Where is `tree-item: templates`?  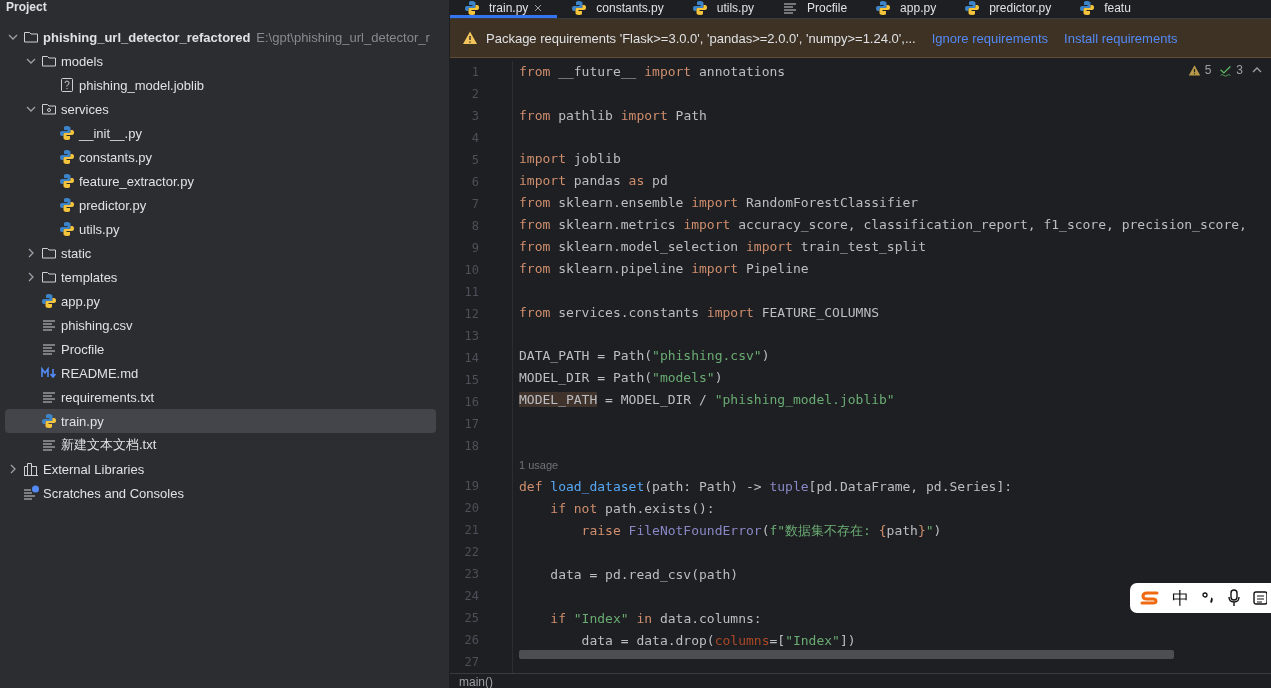 tree-item: templates is located at coordinates (220, 277).